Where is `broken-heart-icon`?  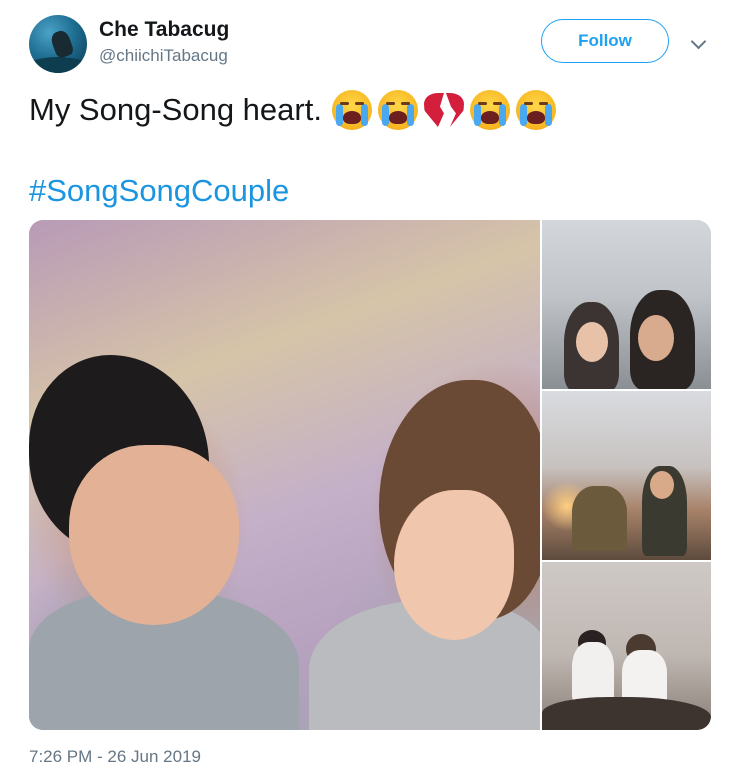 broken-heart-icon is located at coordinates (443, 110).